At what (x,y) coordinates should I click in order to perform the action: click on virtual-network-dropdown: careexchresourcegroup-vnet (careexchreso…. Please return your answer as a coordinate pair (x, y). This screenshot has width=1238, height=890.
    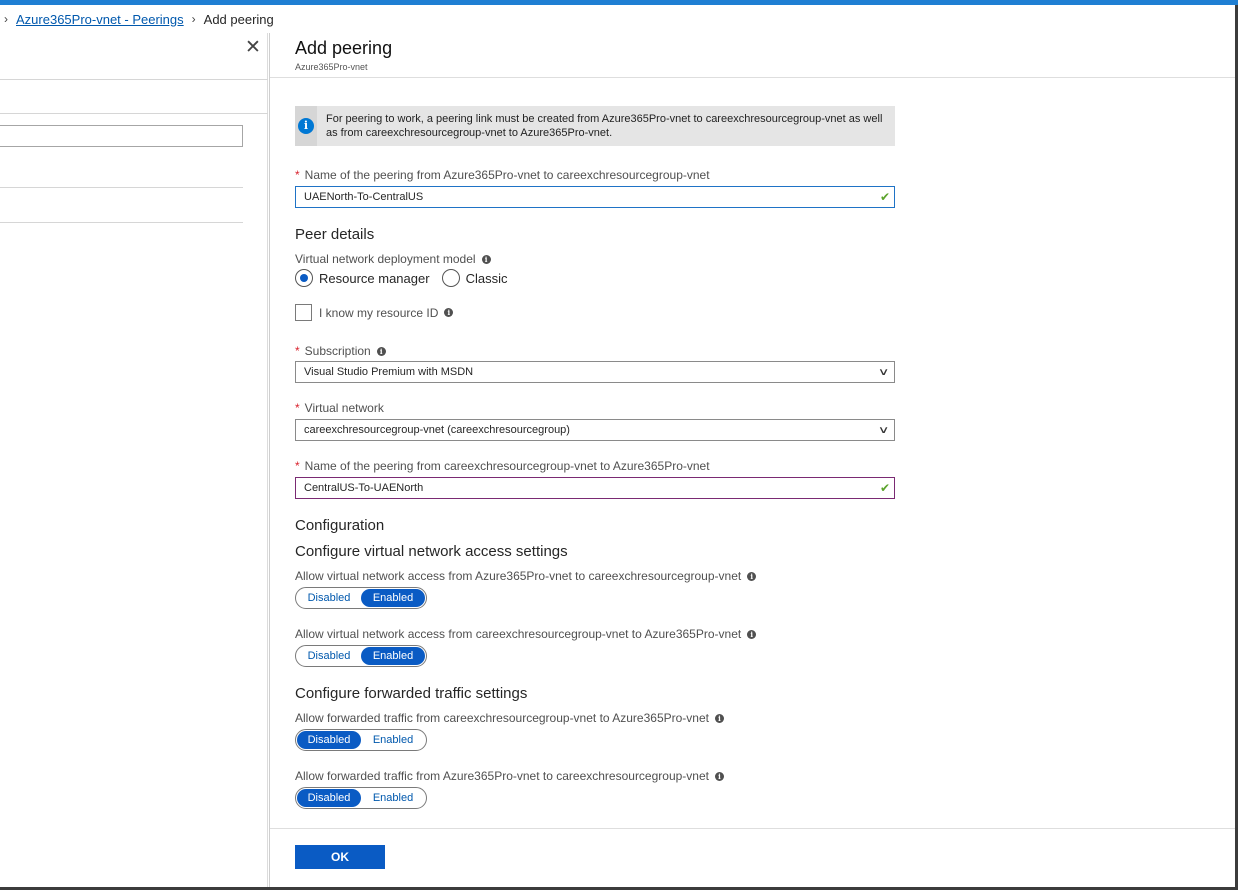
    Looking at the image, I should click on (595, 430).